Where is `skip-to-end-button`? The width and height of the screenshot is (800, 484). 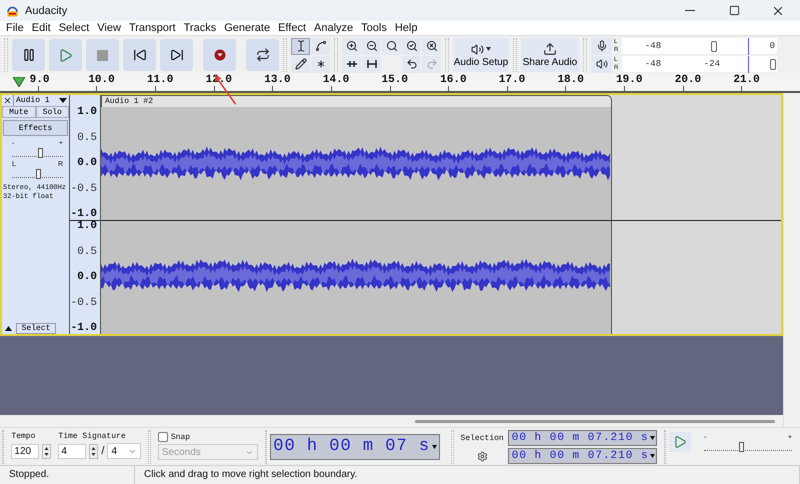
skip-to-end-button is located at coordinates (176, 55).